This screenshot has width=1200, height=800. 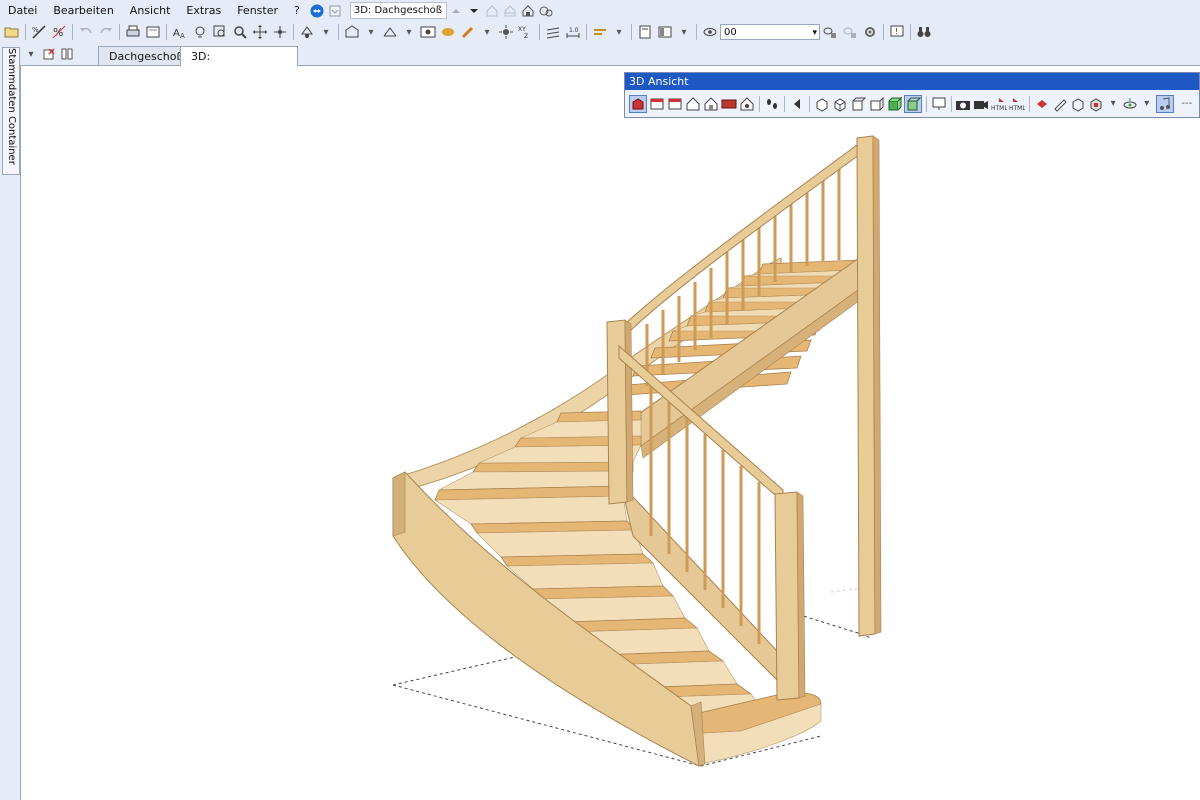 What do you see at coordinates (506, 32) in the screenshot?
I see `light-source-icon` at bounding box center [506, 32].